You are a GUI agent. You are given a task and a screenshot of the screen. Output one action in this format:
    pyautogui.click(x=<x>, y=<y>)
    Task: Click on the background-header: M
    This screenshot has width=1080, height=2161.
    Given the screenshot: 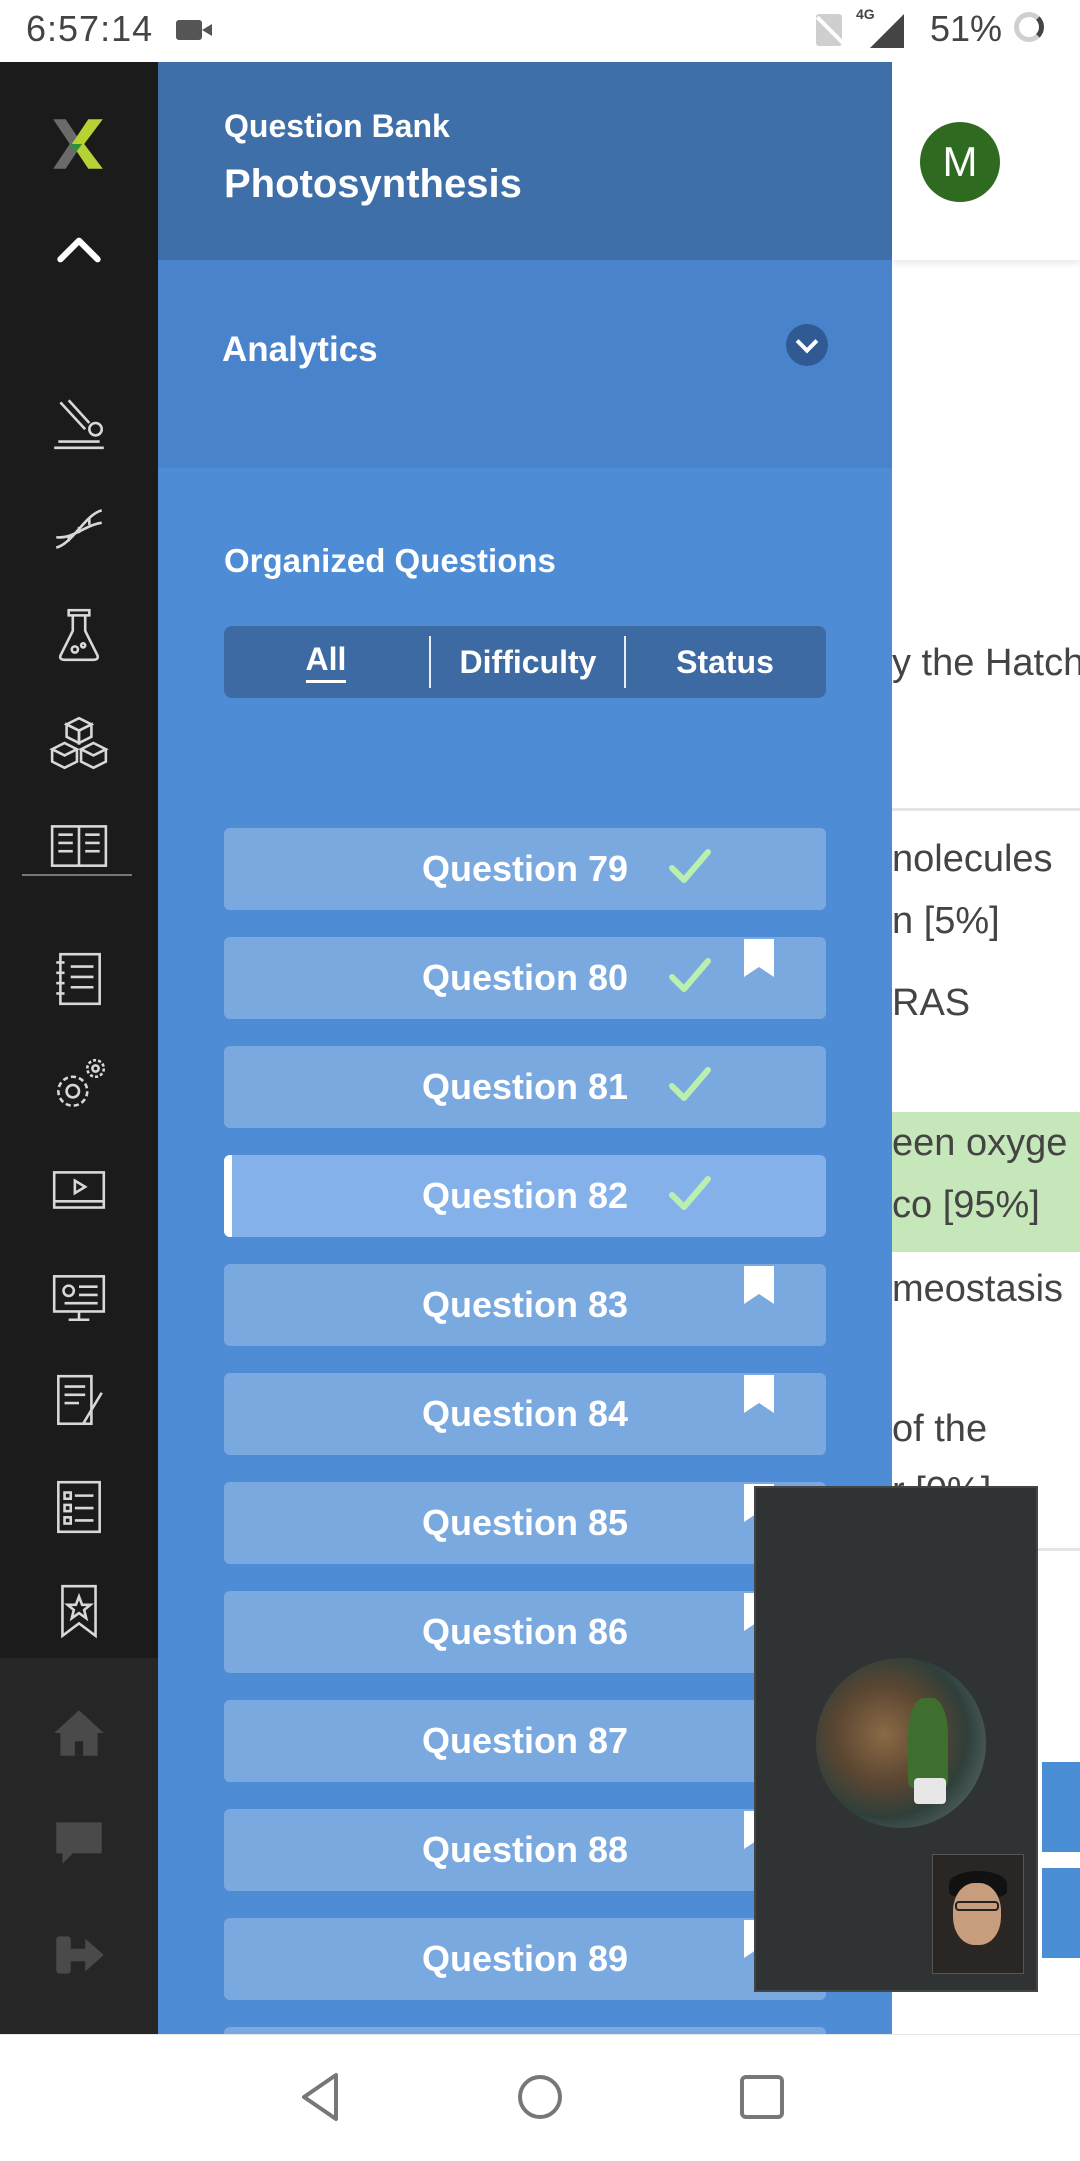 What is the action you would take?
    pyautogui.click(x=986, y=161)
    